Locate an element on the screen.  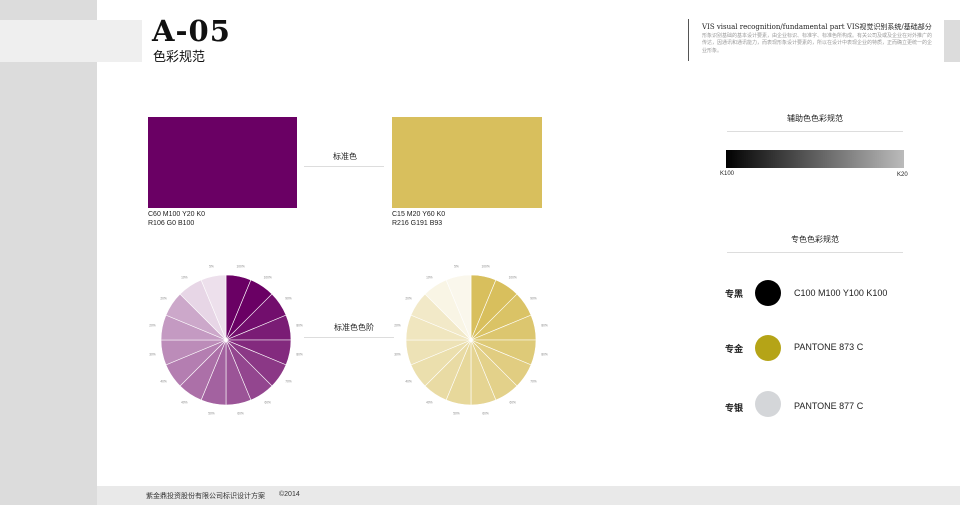
k-end-label: K20 is located at coordinates (902, 175).